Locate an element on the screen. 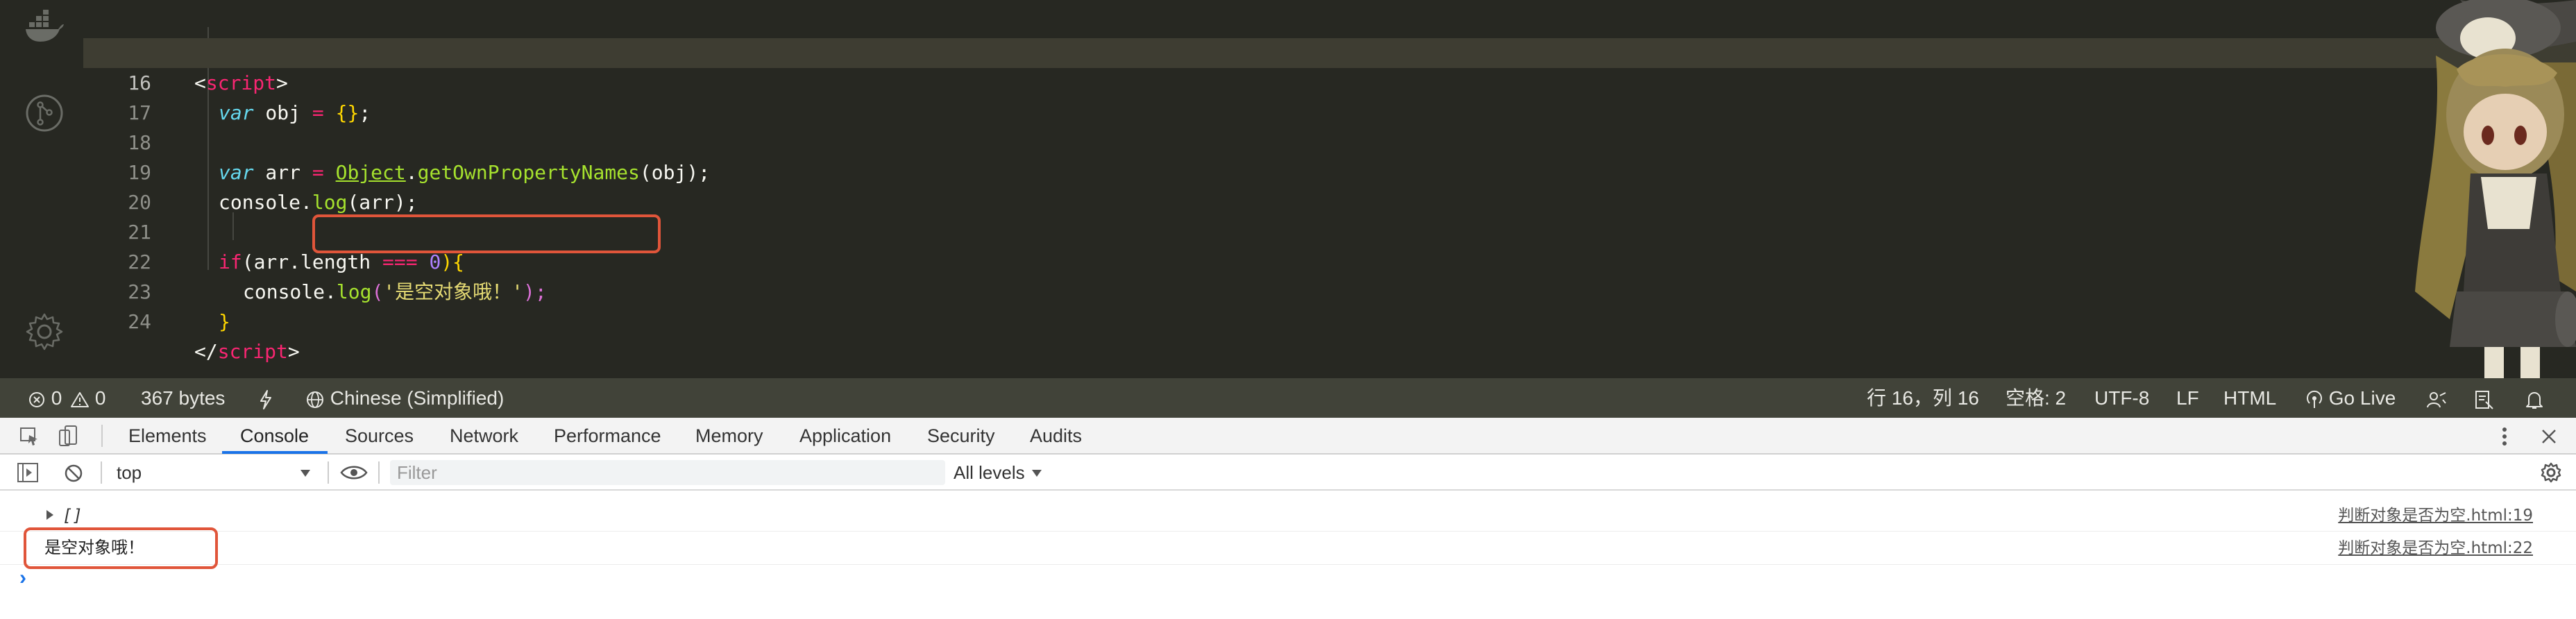 This screenshot has width=2576, height=619. broadcast-icon is located at coordinates (2314, 399).